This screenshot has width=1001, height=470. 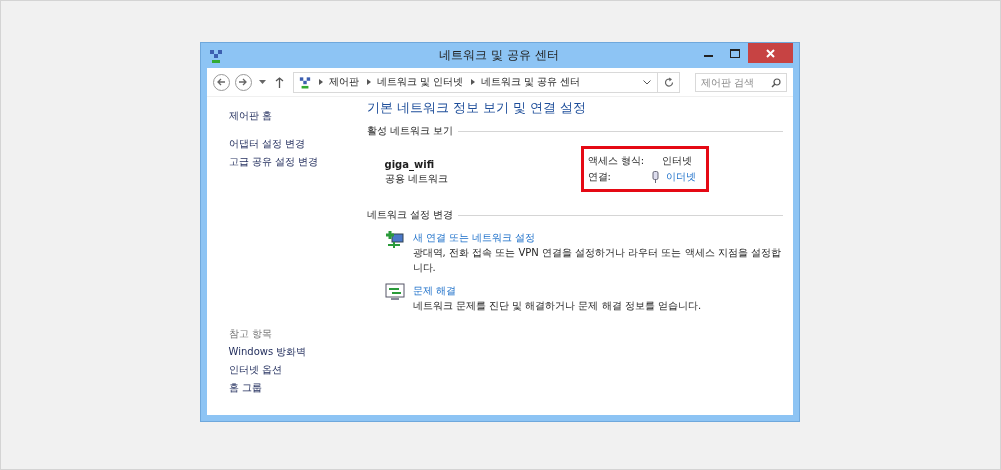 What do you see at coordinates (394, 240) in the screenshot?
I see `new-connection-icon` at bounding box center [394, 240].